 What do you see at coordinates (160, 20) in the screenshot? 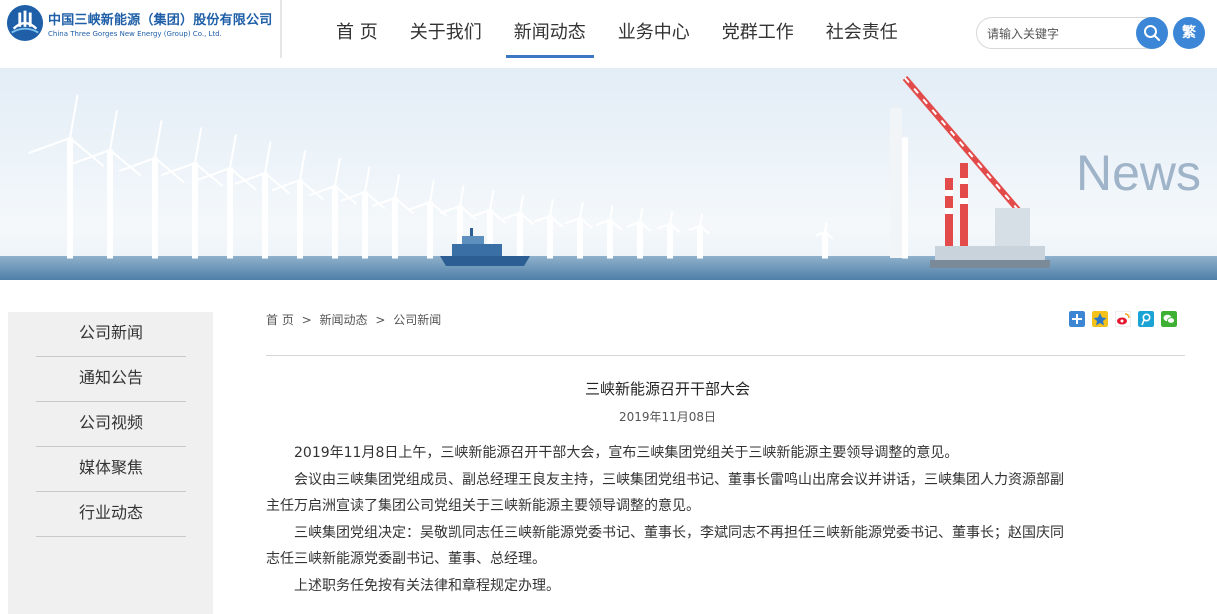
I see `company-name-cn: 中国三峡新能源（集团）股份有限公司` at bounding box center [160, 20].